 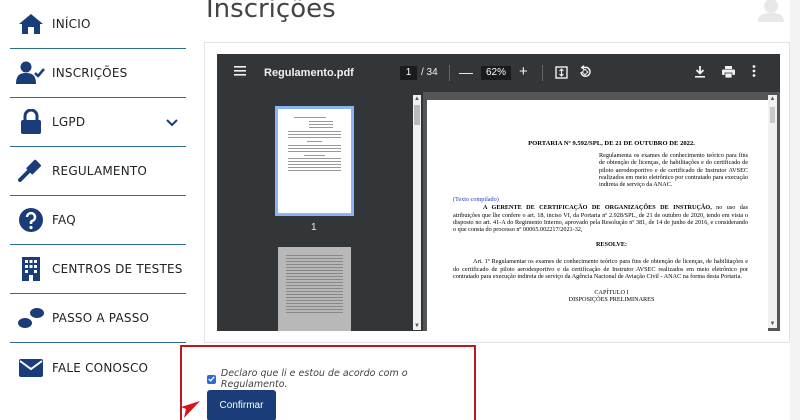 I want to click on thumbnail-page-number: 1, so click(x=314, y=227).